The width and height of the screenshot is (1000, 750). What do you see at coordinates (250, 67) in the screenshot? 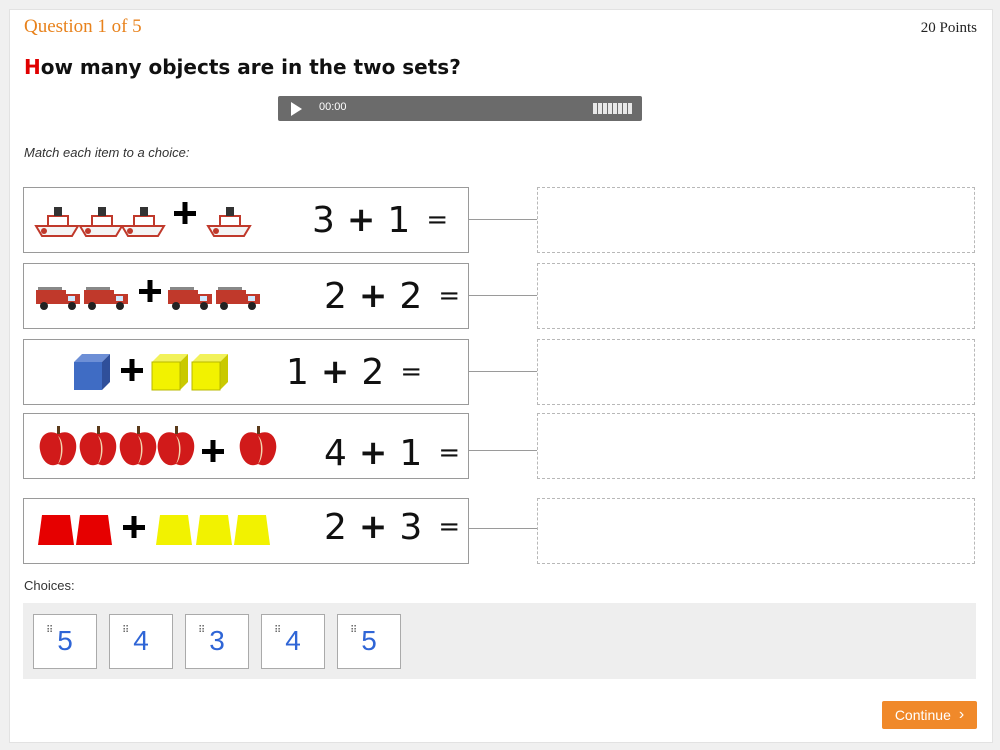
I see `title-rest: ow many objects are in the two sets?` at bounding box center [250, 67].